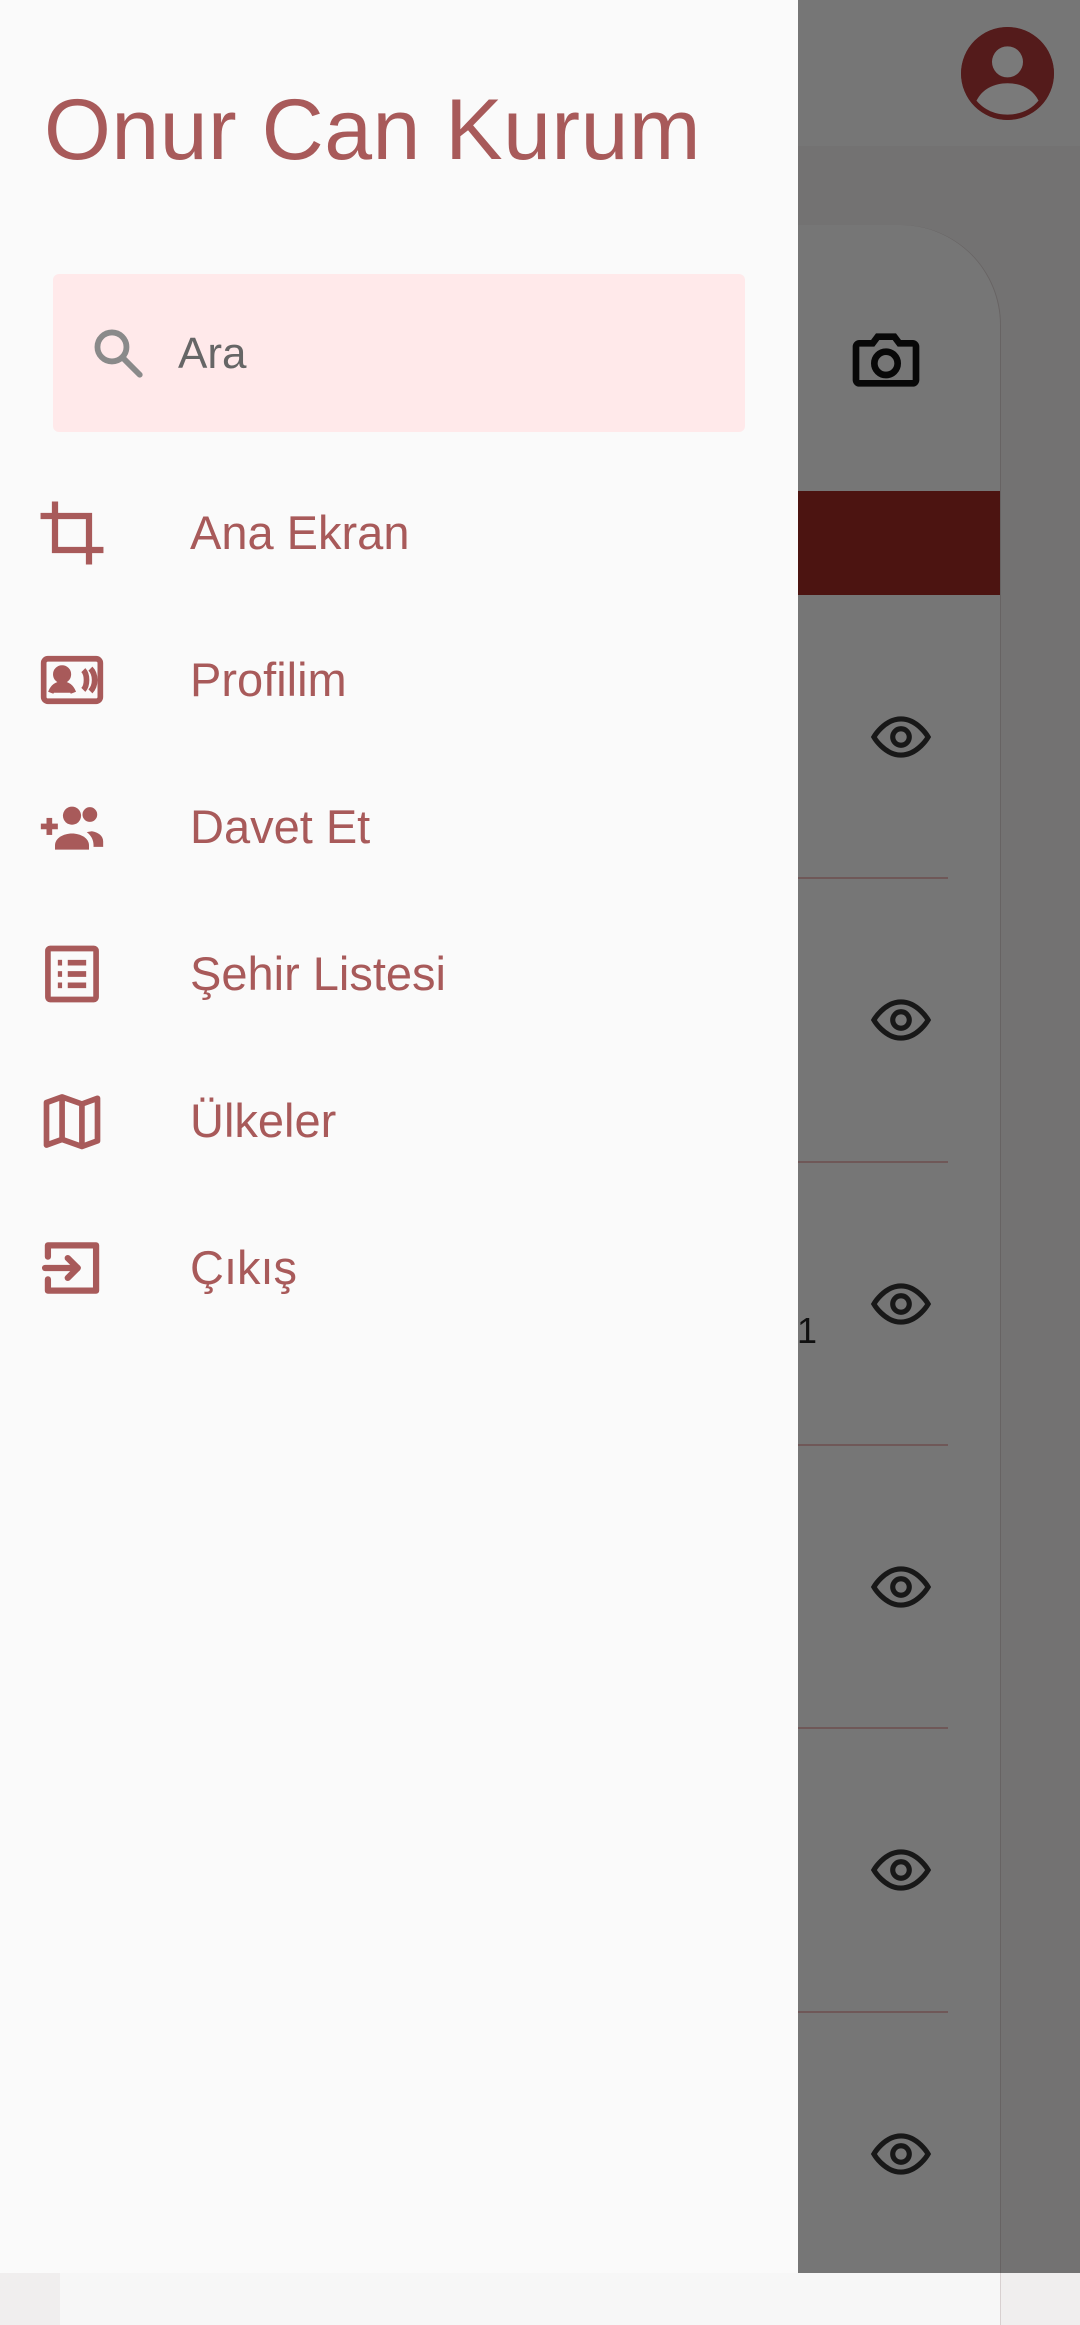 The image size is (1080, 2325). I want to click on search-field, so click(399, 353).